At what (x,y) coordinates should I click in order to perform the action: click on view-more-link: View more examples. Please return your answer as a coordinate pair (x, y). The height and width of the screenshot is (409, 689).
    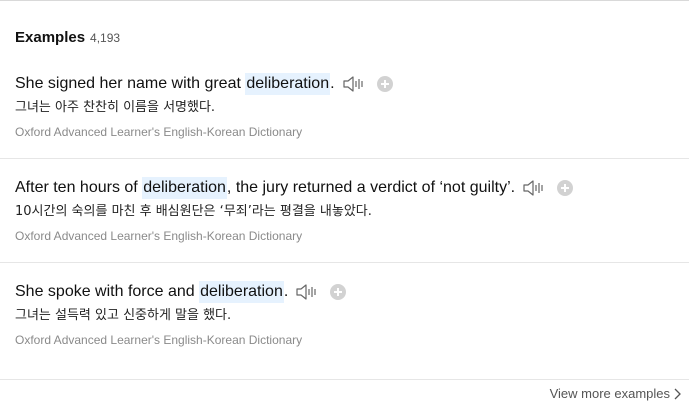
    Looking at the image, I should click on (615, 393).